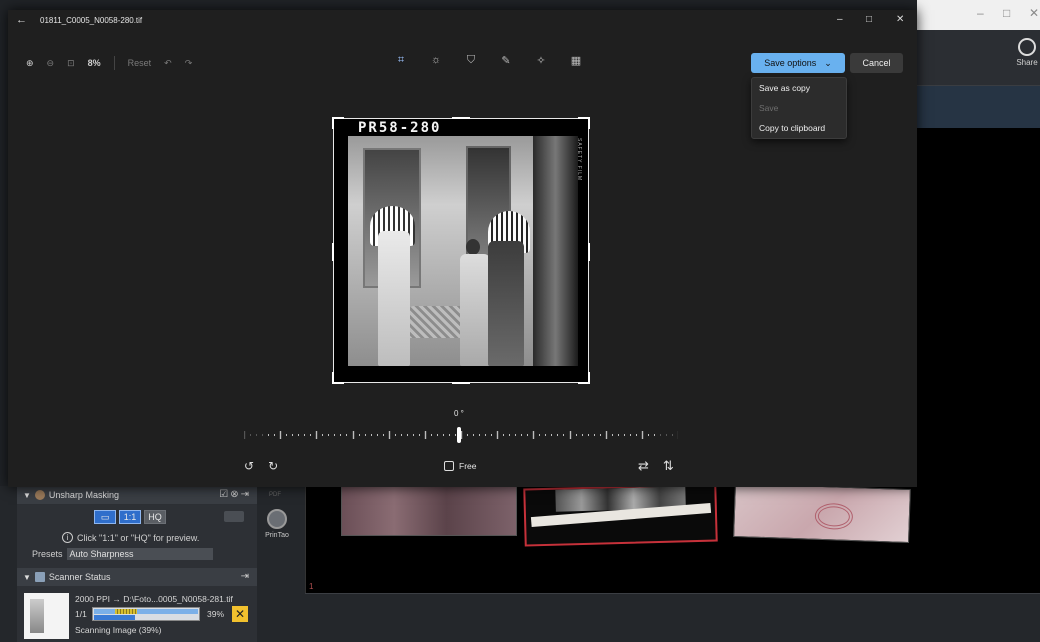  Describe the element at coordinates (277, 519) in the screenshot. I see `printao-icon` at that location.